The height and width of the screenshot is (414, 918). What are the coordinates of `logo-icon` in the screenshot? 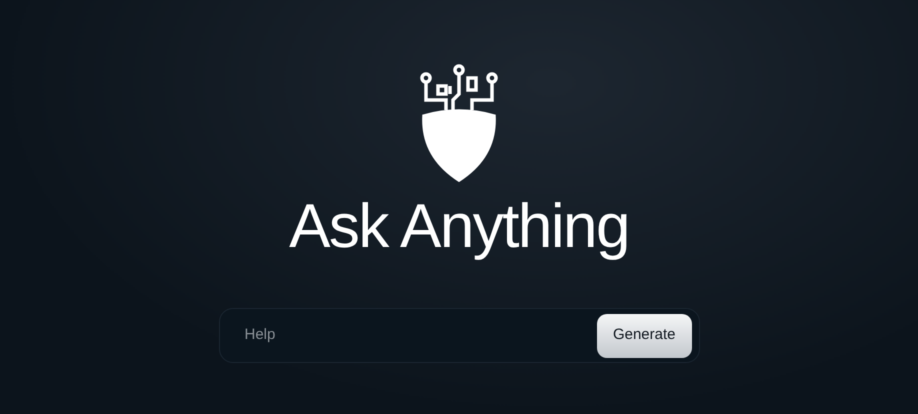 It's located at (459, 123).